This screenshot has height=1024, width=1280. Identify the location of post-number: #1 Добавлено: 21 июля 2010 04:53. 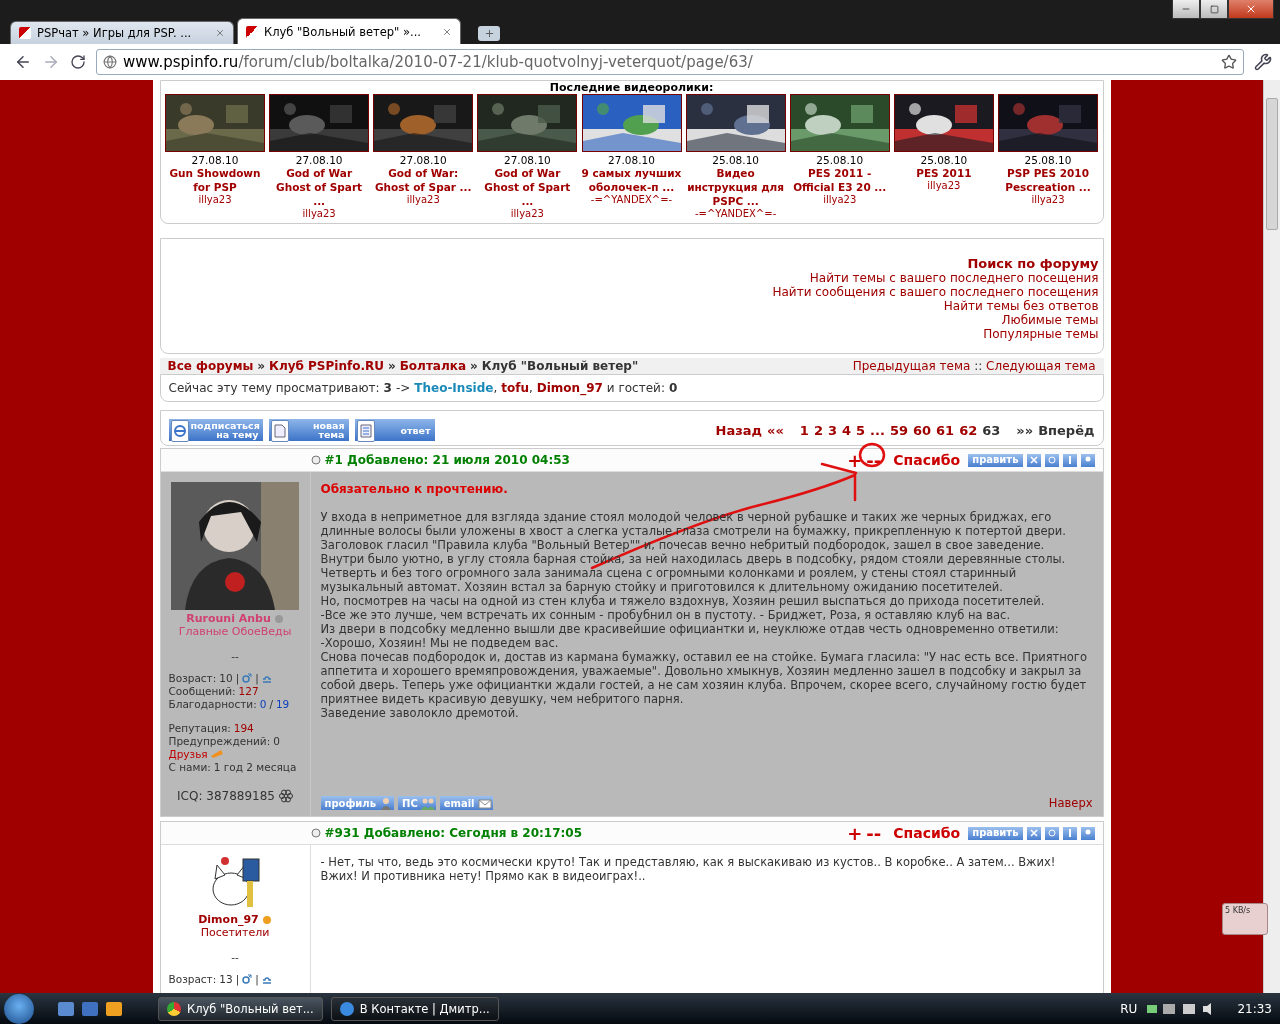
(584, 460).